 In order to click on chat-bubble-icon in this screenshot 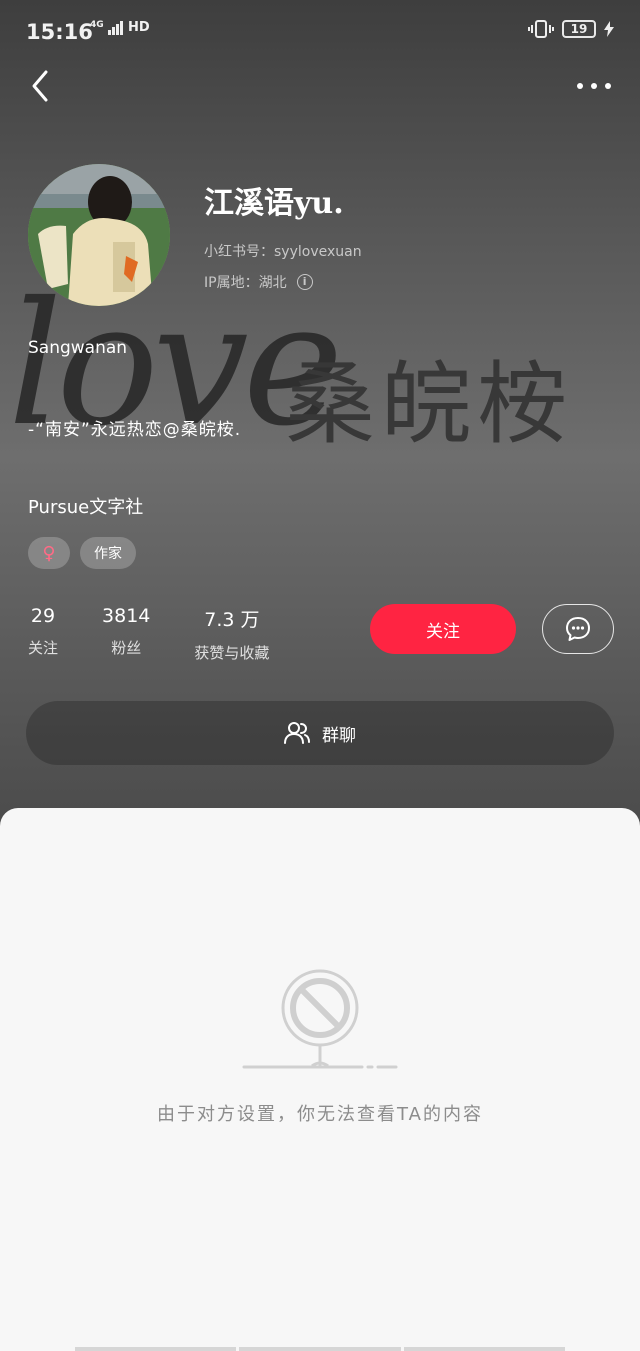, I will do `click(578, 629)`.